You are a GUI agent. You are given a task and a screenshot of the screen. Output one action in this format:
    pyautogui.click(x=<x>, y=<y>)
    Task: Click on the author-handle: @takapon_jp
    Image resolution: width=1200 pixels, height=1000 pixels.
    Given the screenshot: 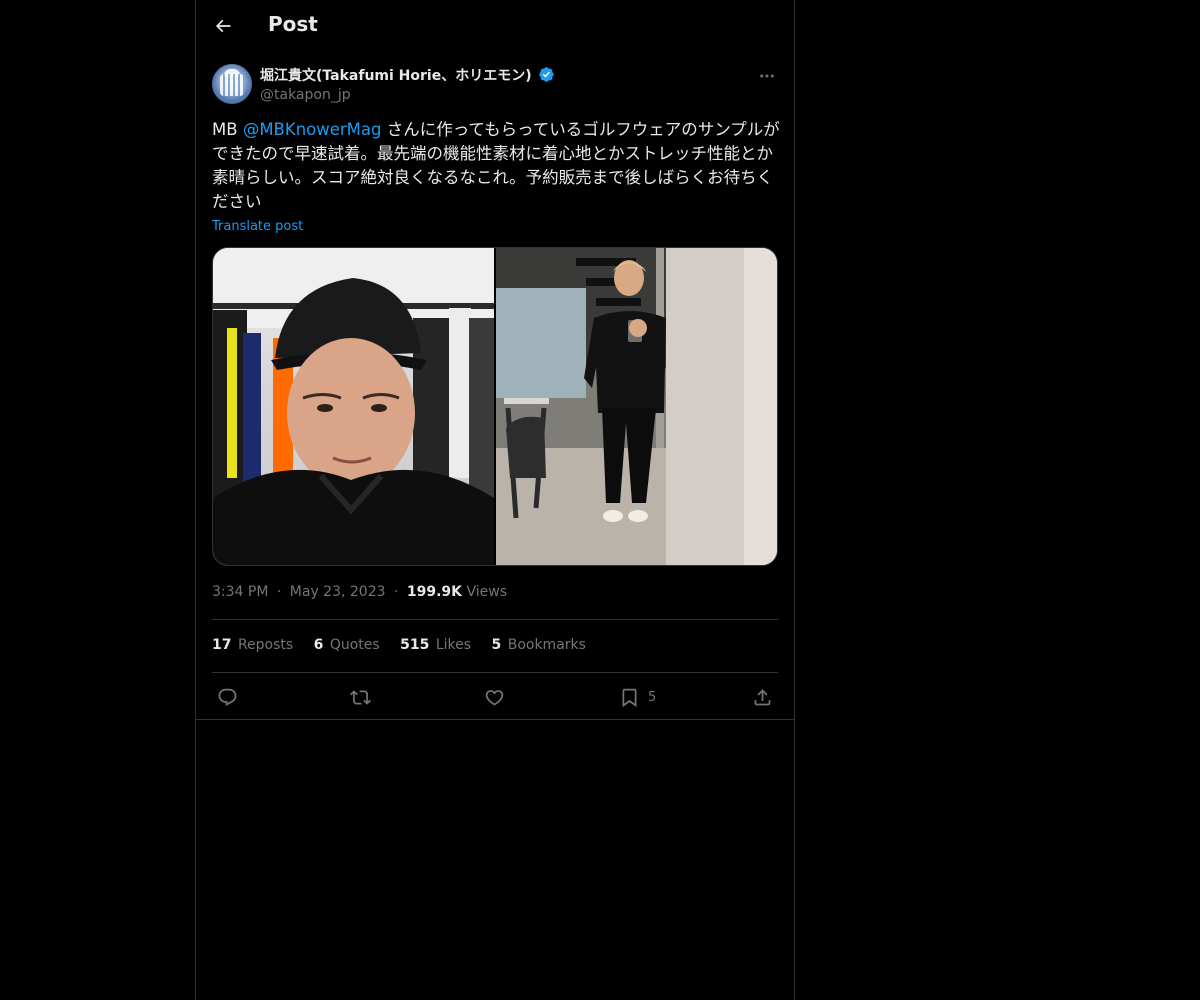 What is the action you would take?
    pyautogui.click(x=305, y=95)
    